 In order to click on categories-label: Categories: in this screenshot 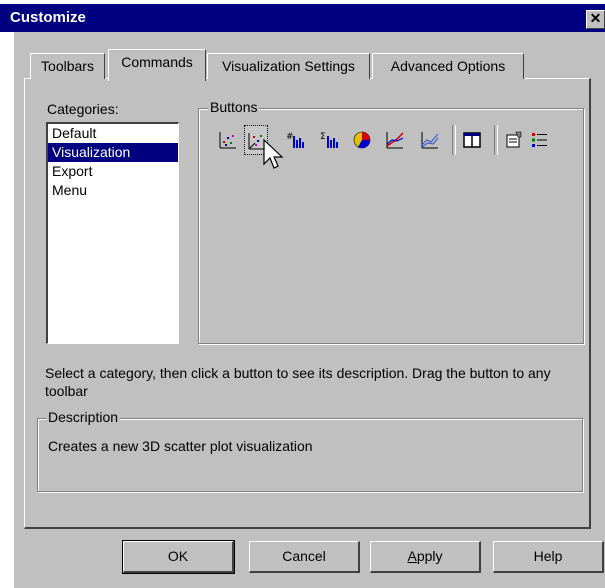, I will do `click(83, 109)`.